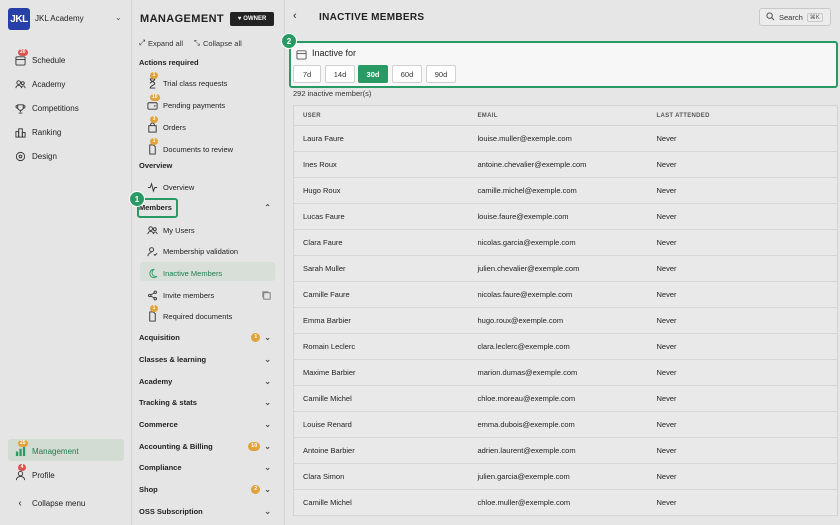  I want to click on table-row: Emma Barbier hugo.roux@exemple.com Never, so click(565, 320).